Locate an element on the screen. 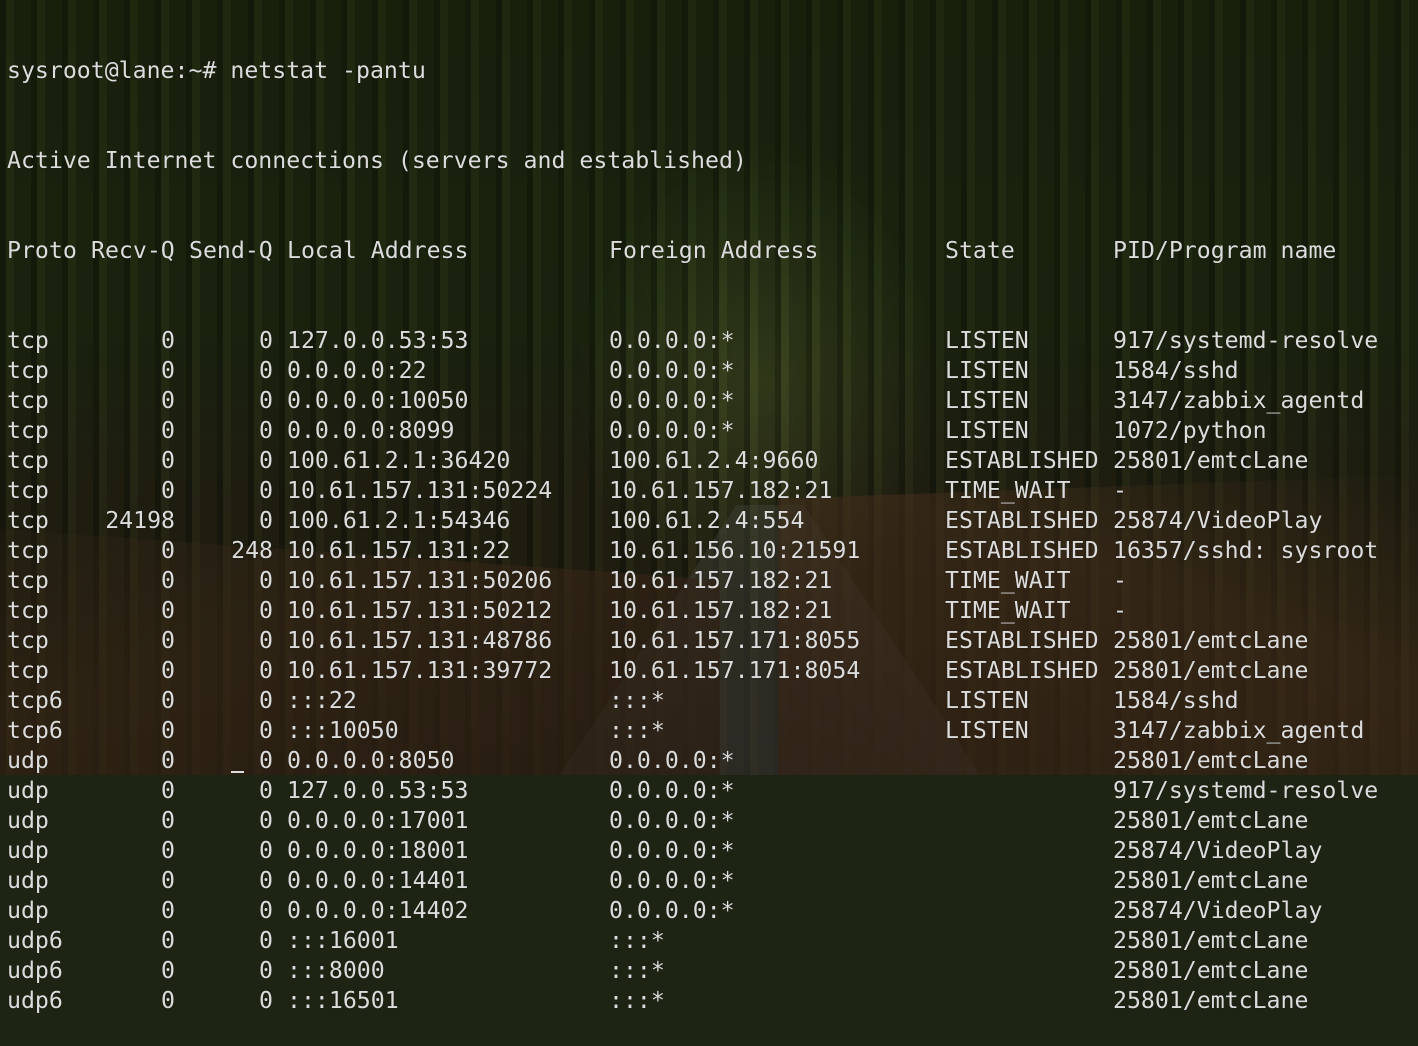 The width and height of the screenshot is (1418, 1046). cell-local-address: 100.61.2.1:36420 is located at coordinates (399, 460).